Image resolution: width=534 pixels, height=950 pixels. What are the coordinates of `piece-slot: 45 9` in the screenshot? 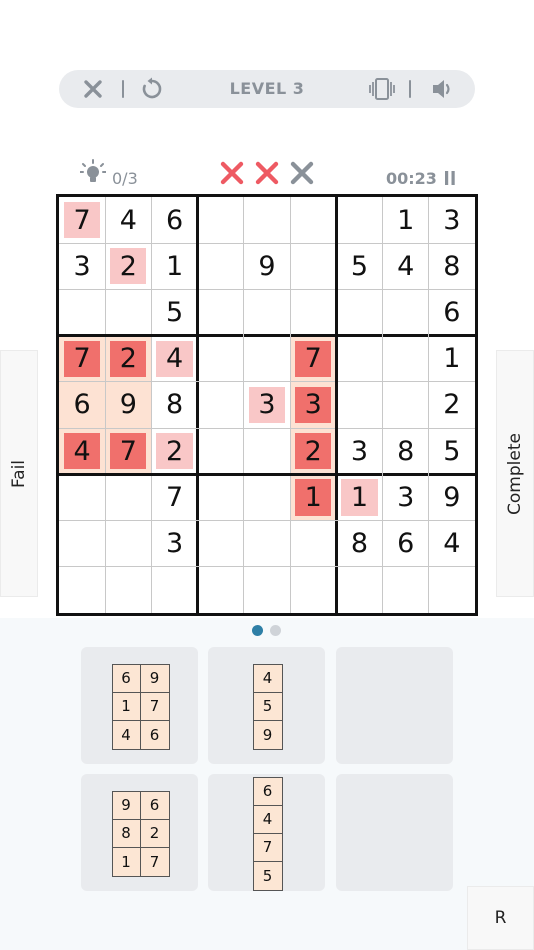 It's located at (266, 705).